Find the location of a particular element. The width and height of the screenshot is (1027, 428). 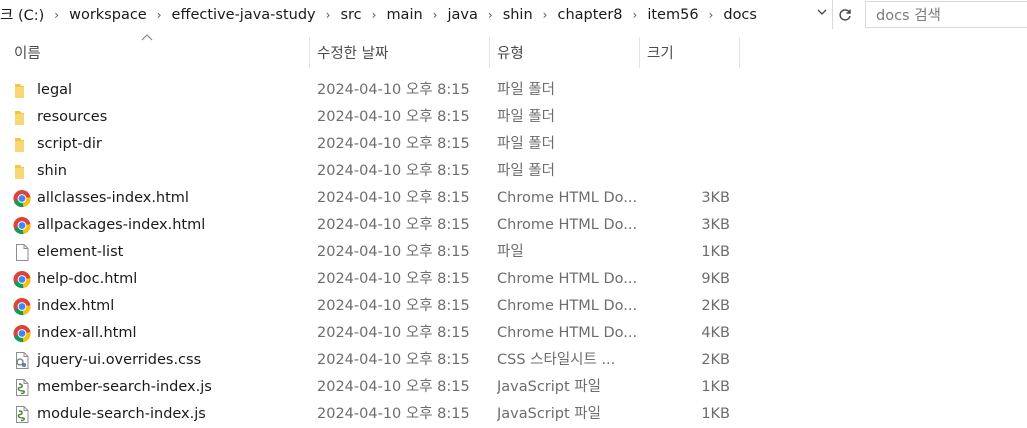

file-name: index.html is located at coordinates (76, 306).